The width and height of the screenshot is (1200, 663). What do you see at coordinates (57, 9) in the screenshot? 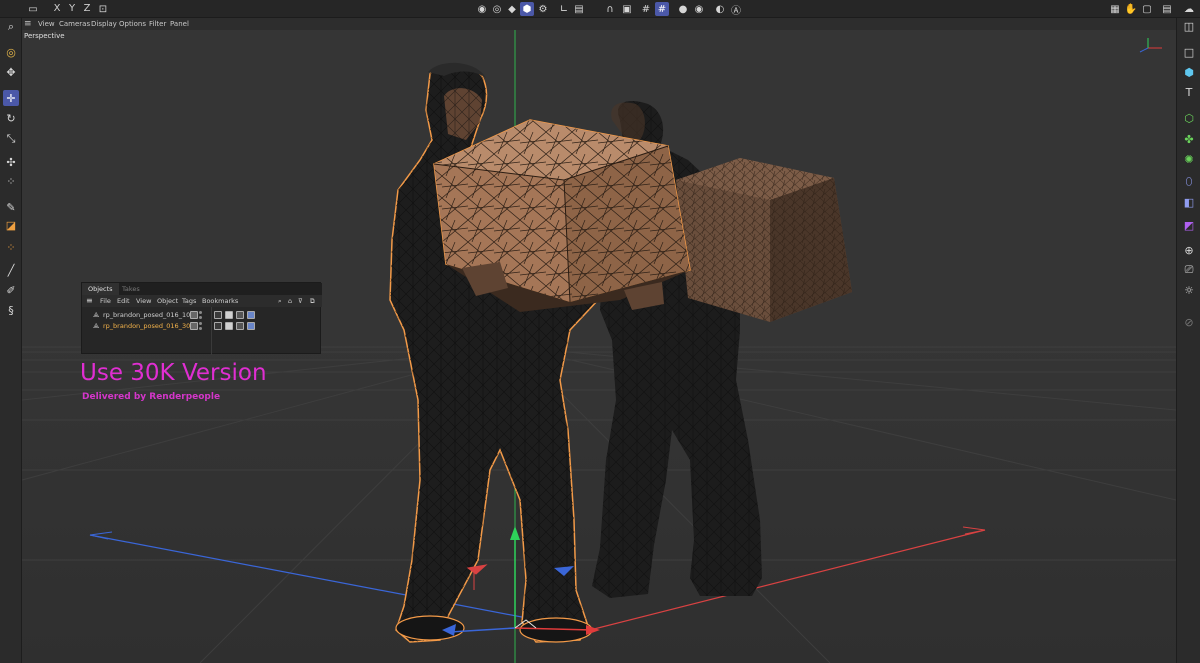
I see `x-axis-button: X` at bounding box center [57, 9].